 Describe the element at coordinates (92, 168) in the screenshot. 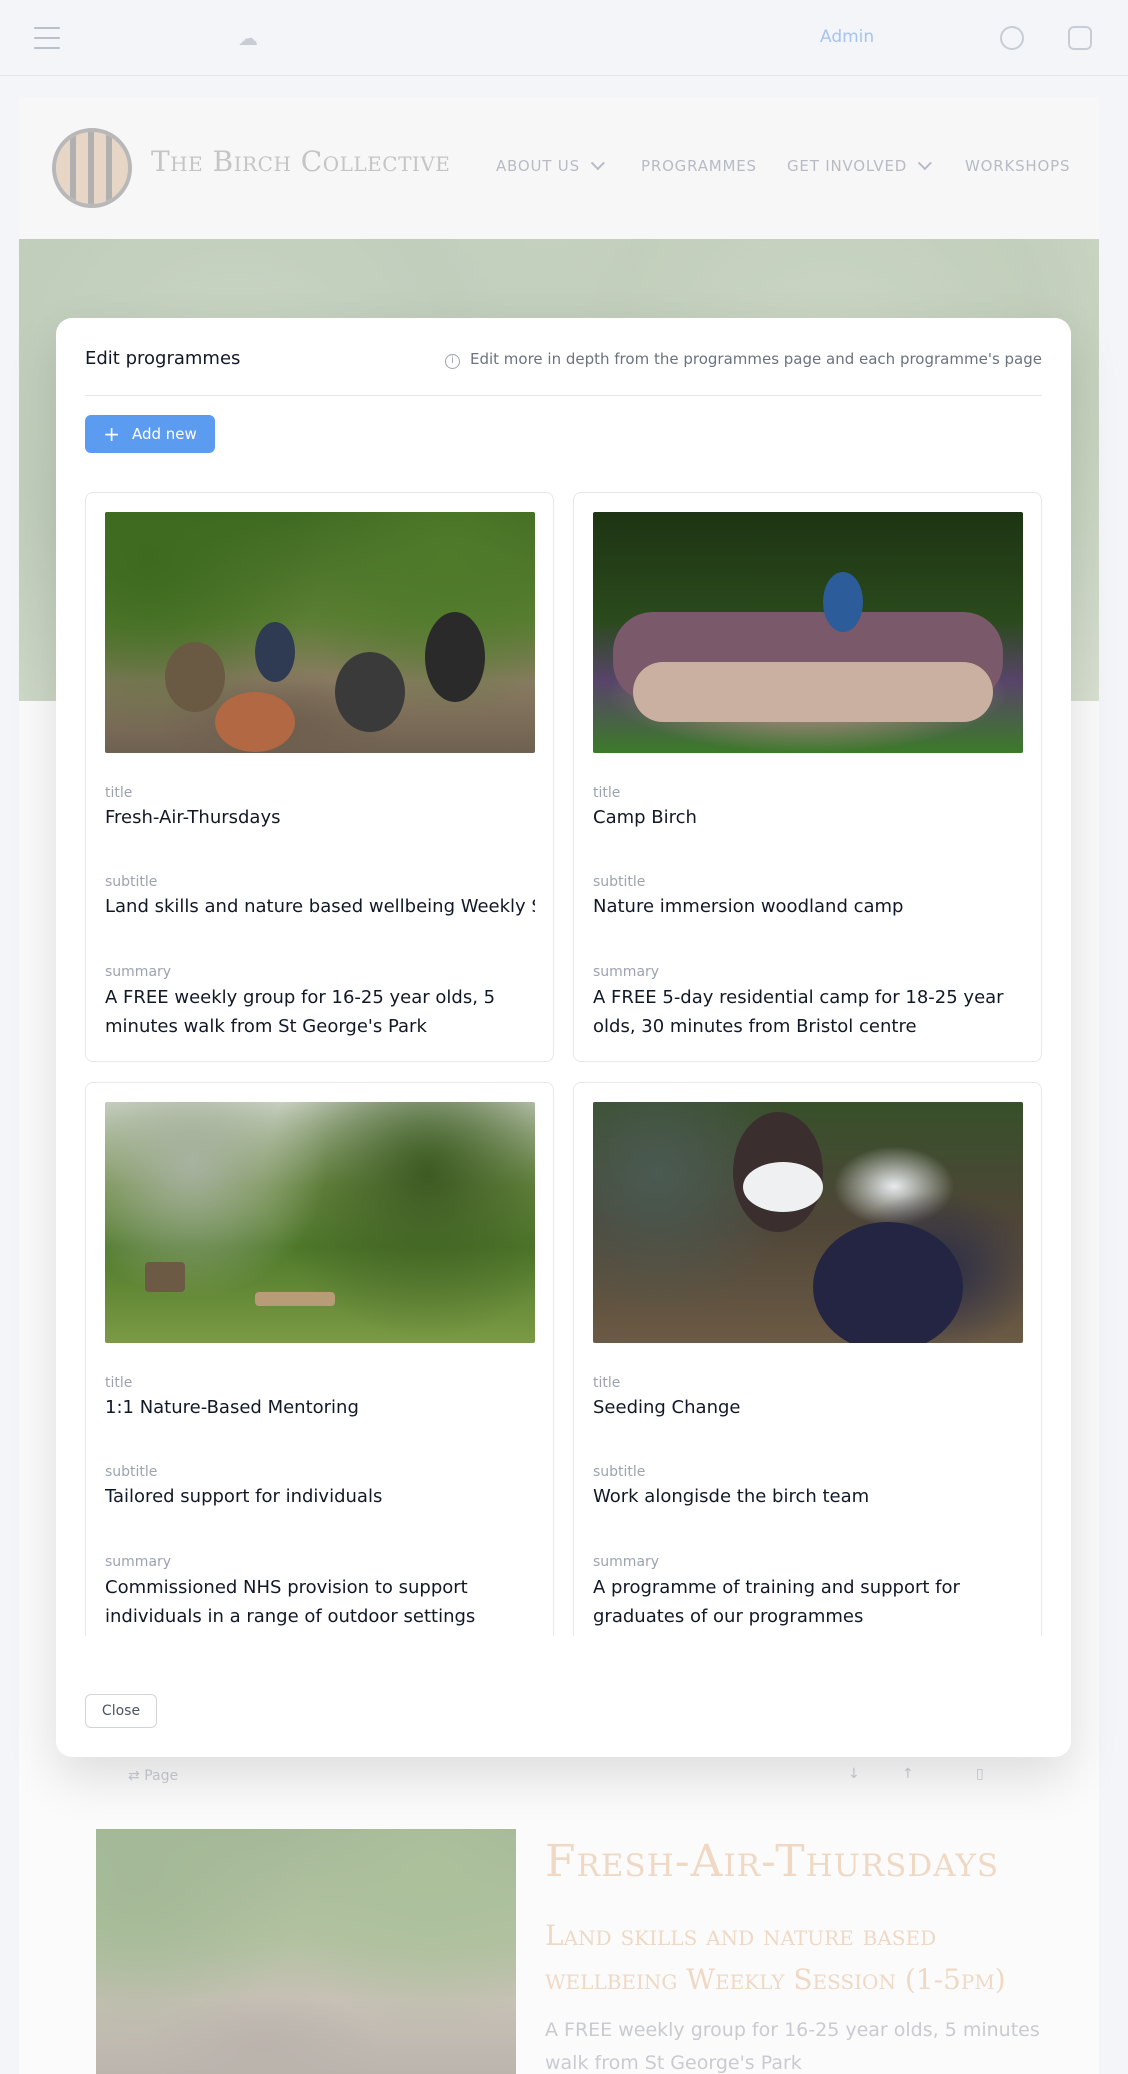

I see `birch-logo` at that location.